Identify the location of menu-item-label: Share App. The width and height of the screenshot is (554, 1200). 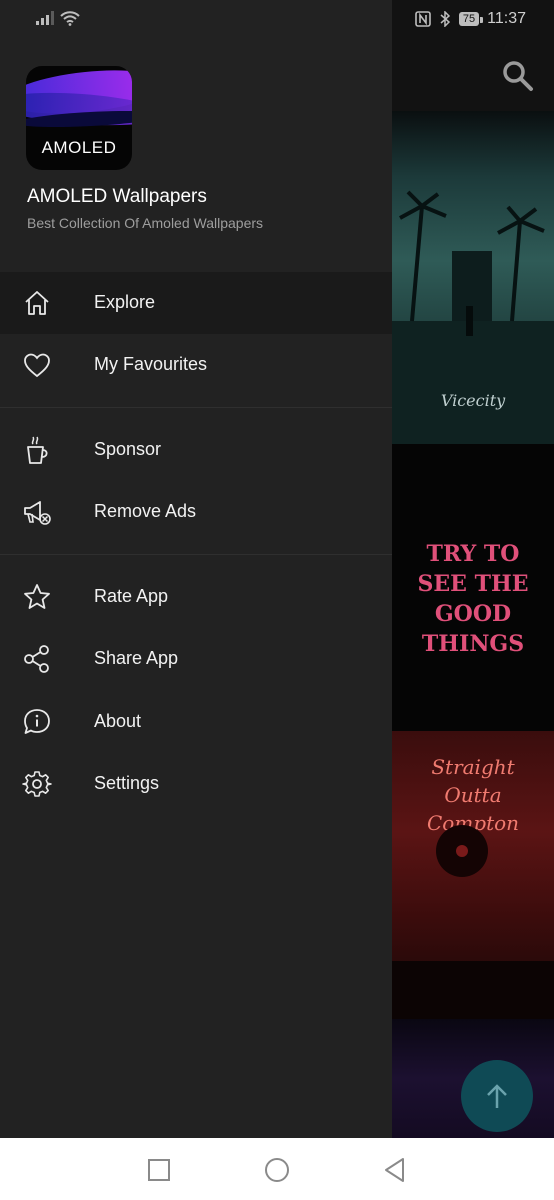
(136, 658).